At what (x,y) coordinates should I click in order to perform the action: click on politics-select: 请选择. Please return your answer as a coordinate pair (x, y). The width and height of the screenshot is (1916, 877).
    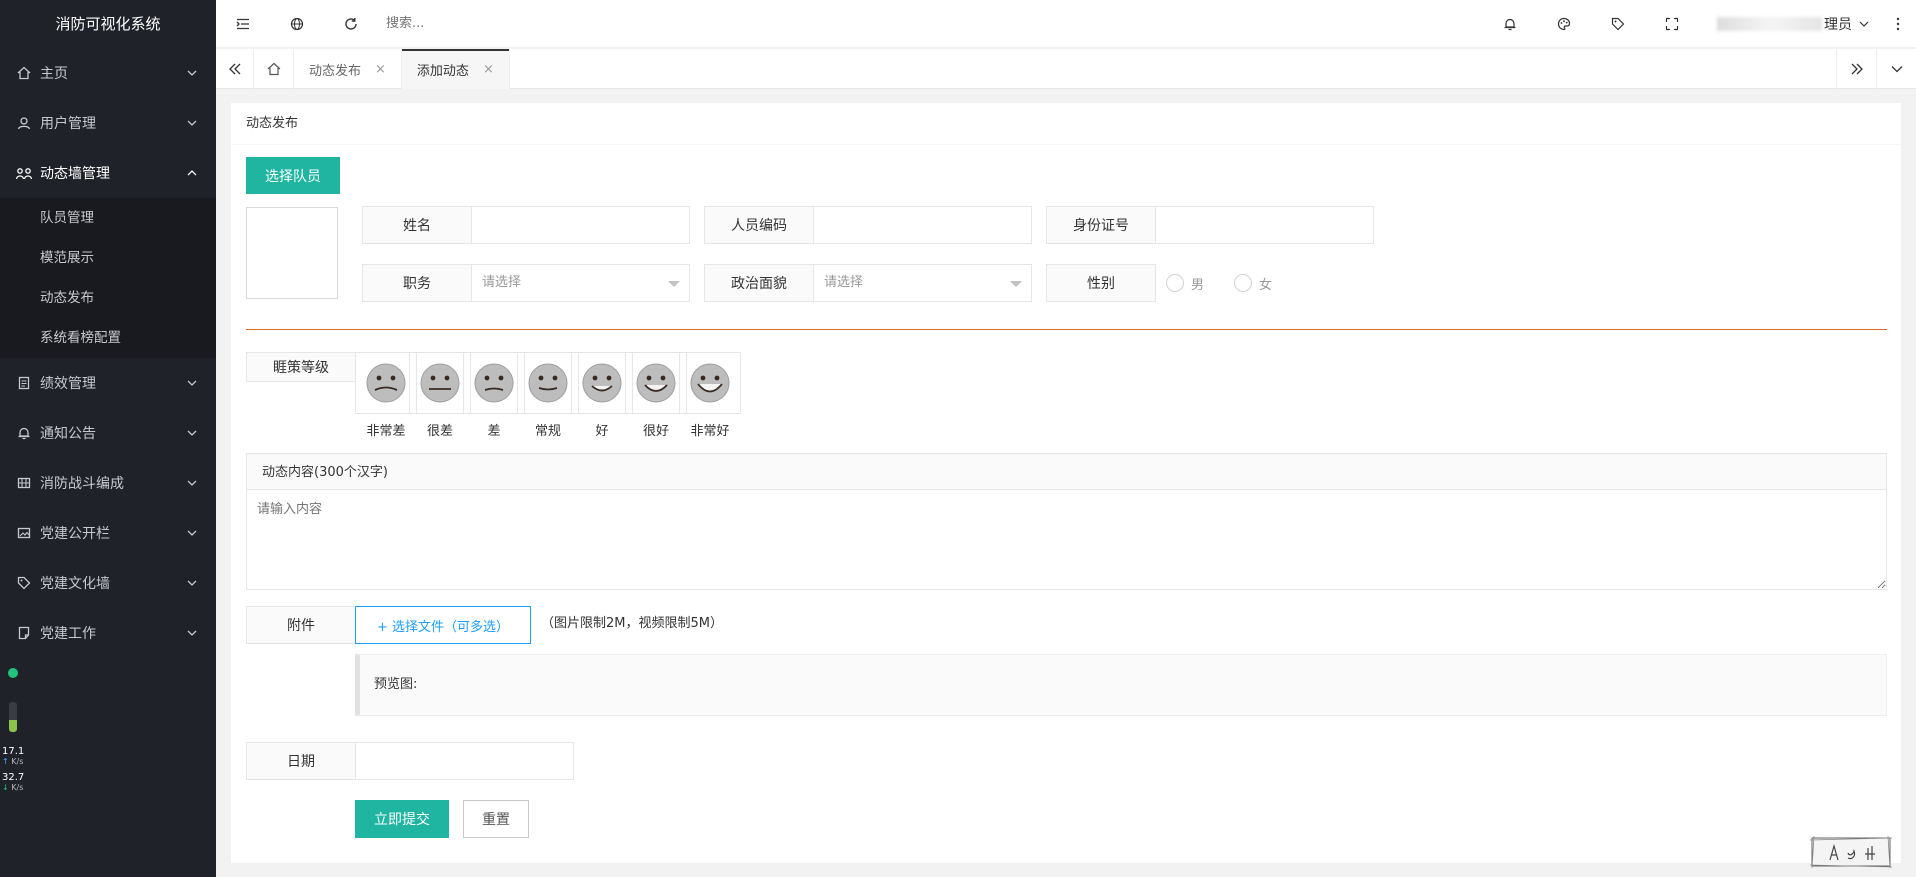
    Looking at the image, I should click on (923, 283).